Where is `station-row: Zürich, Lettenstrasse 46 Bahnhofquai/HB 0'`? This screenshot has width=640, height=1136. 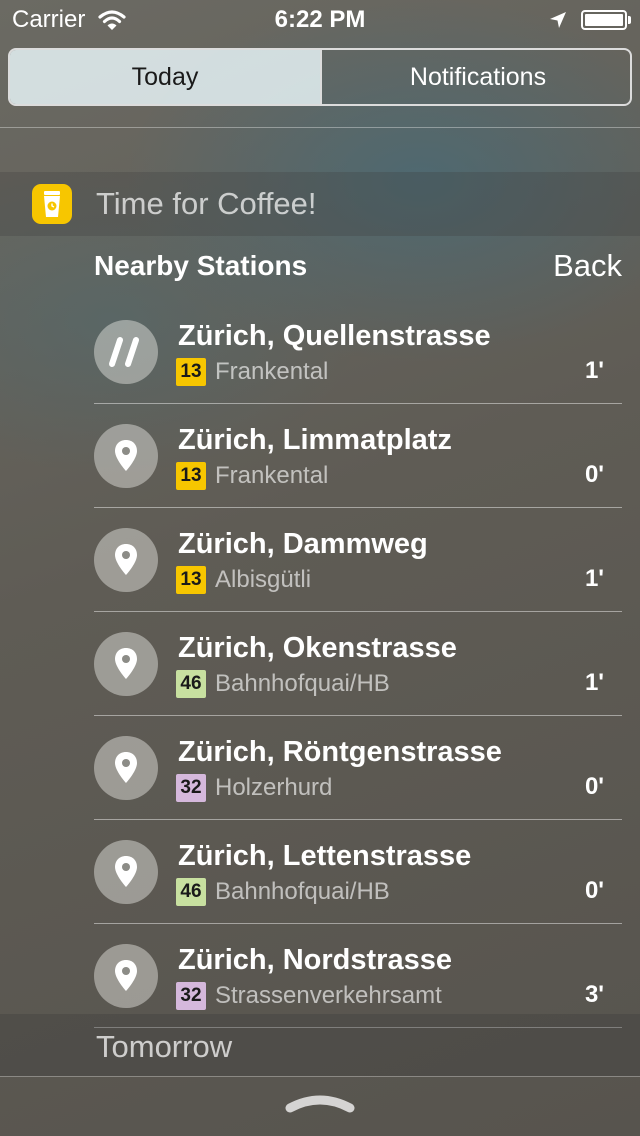
station-row: Zürich, Lettenstrasse 46 Bahnhofquai/HB 0' is located at coordinates (320, 872).